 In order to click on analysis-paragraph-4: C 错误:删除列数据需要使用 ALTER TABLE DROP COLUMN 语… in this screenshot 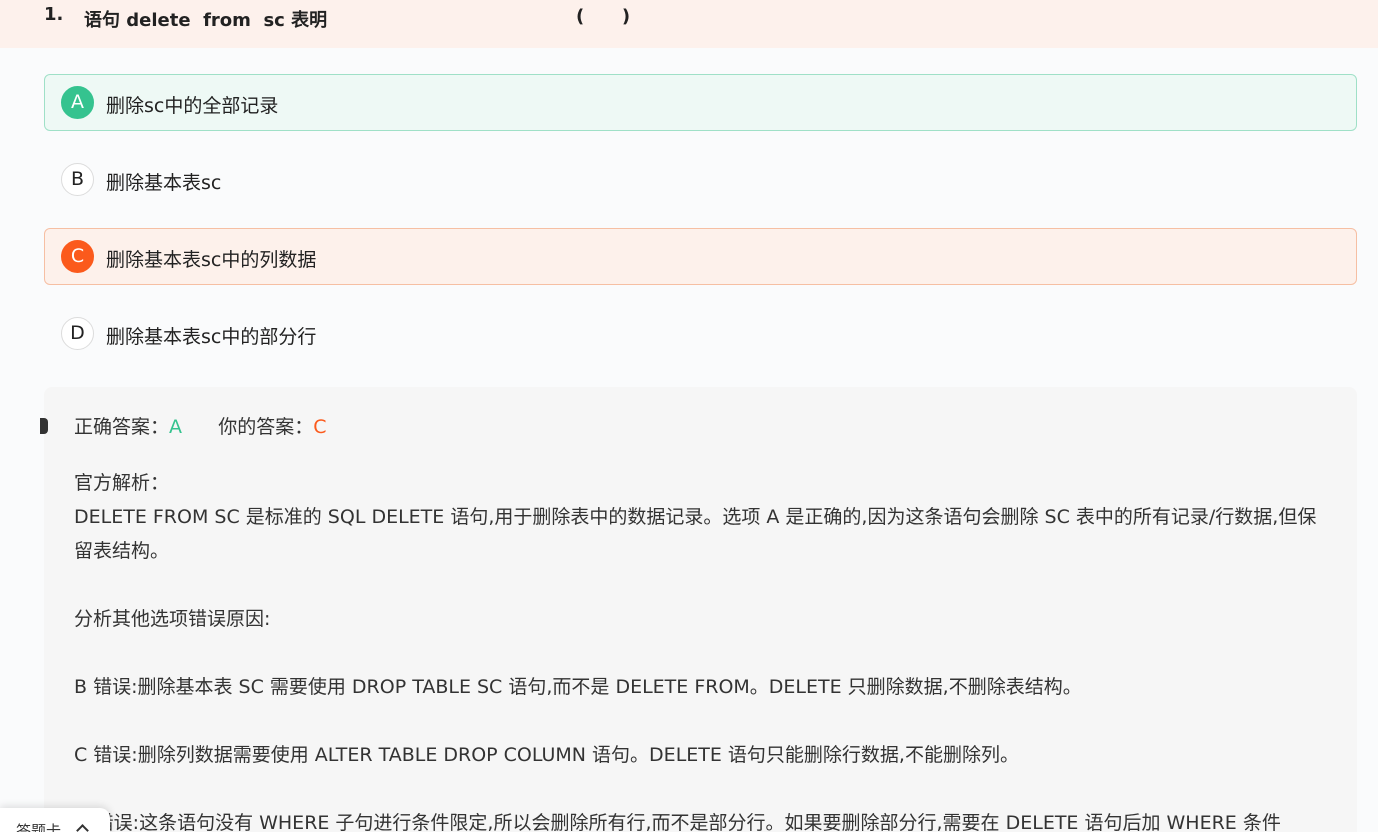, I will do `click(546, 755)`.